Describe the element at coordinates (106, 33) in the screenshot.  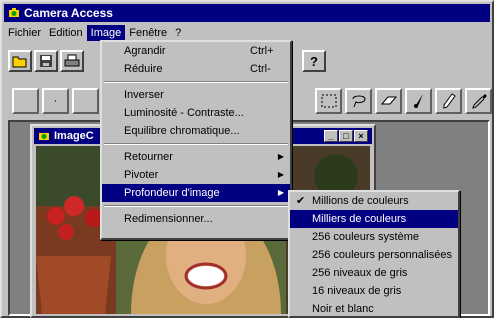
I see `menu-image: Image` at that location.